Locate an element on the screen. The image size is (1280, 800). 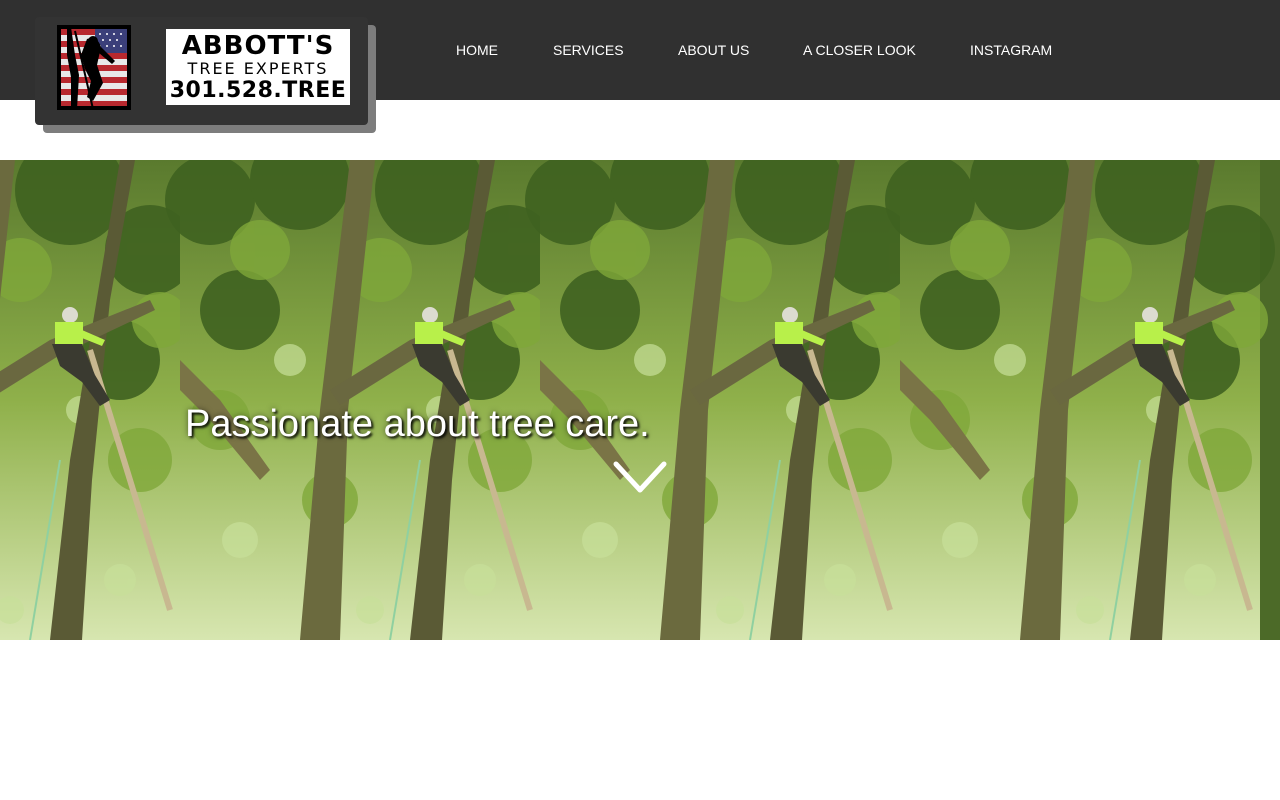
nav-instagram: INSTAGRAM is located at coordinates (1011, 50).